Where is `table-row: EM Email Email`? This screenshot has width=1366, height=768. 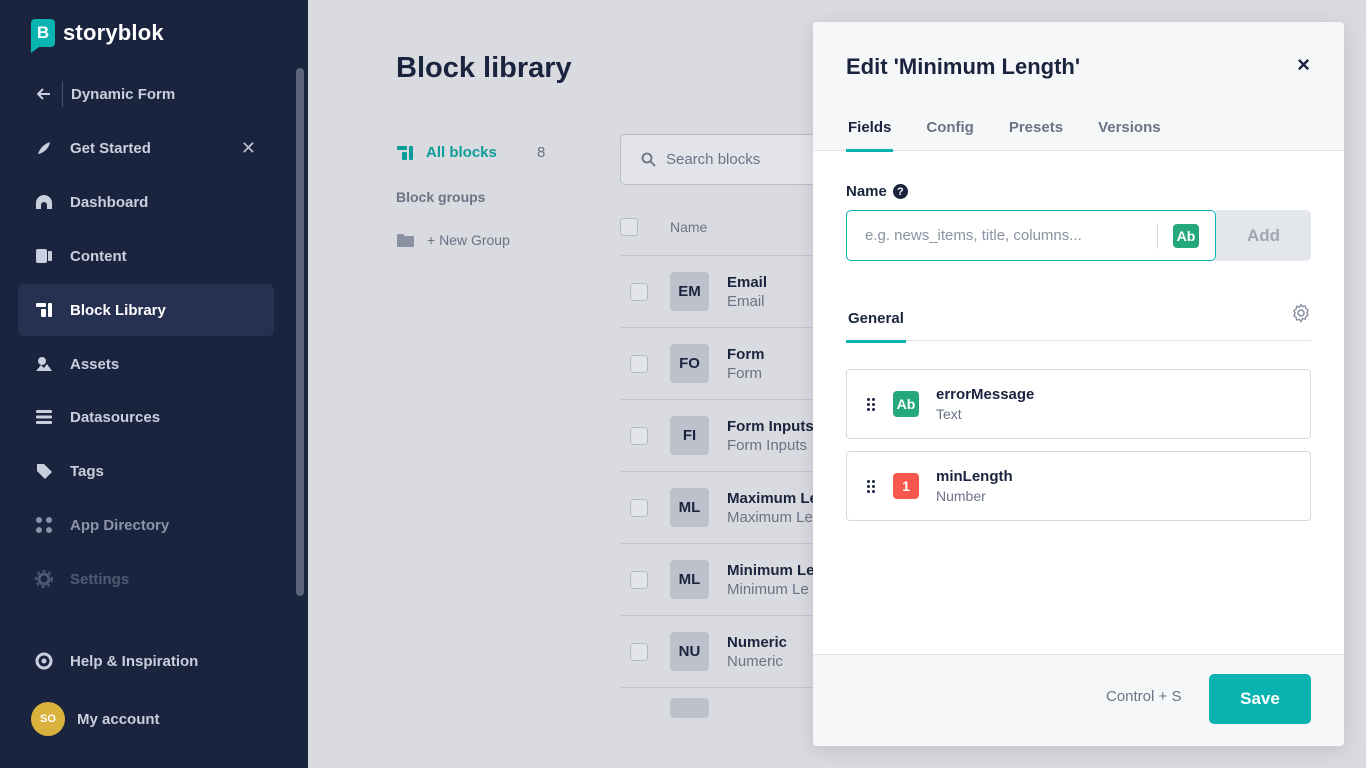
table-row: EM Email Email is located at coordinates (720, 291).